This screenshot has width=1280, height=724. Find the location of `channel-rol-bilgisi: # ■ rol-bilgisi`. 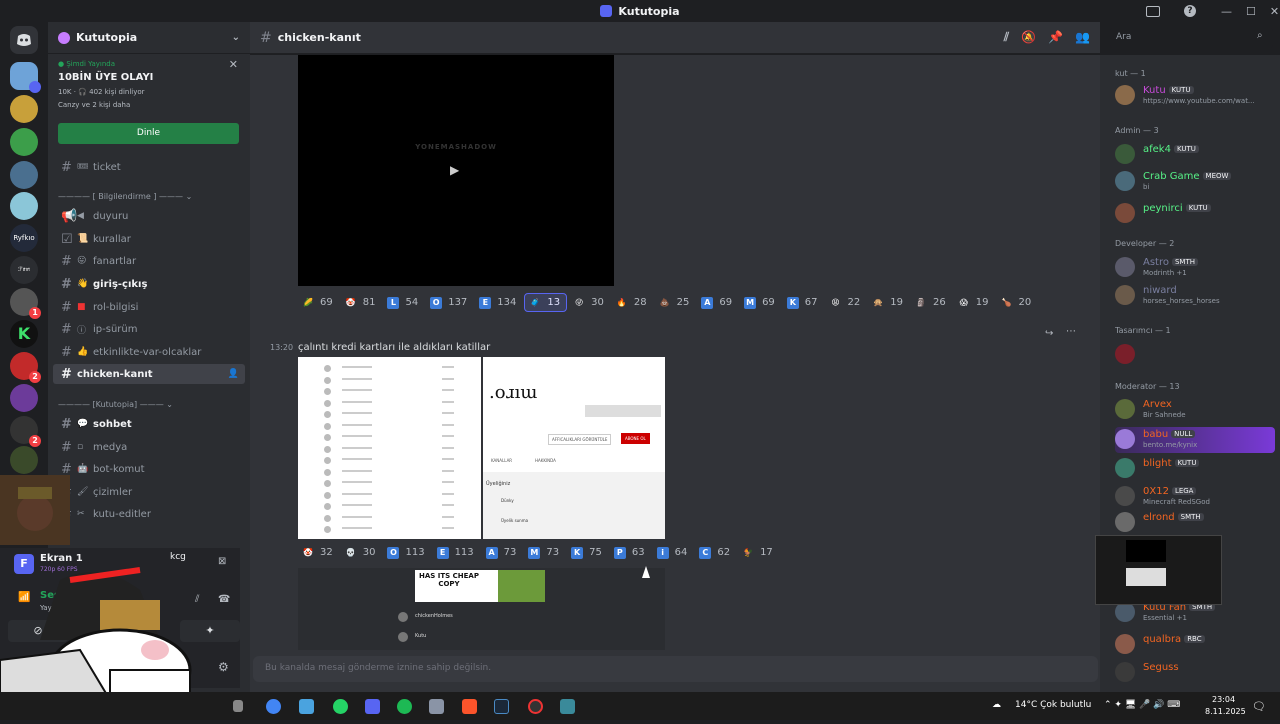

channel-rol-bilgisi: # ■ rol-bilgisi is located at coordinates (149, 307).